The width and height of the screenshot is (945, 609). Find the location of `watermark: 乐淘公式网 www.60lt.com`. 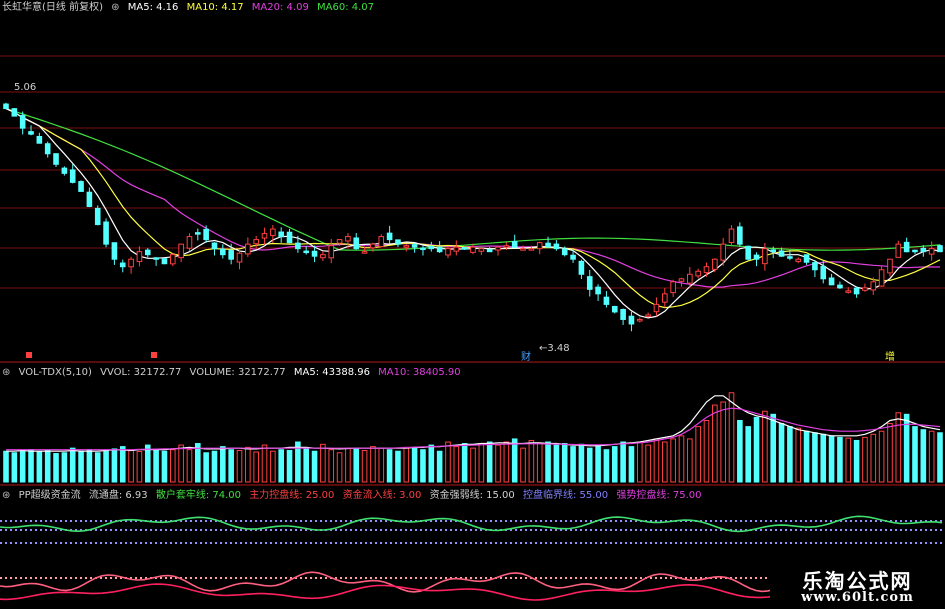

watermark: 乐淘公式网 www.60lt.com is located at coordinates (857, 586).